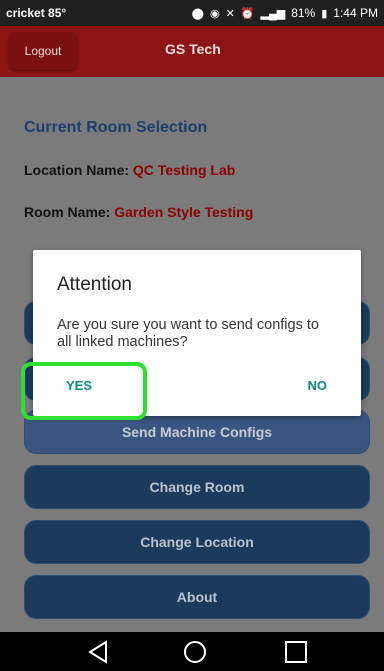 Image resolution: width=384 pixels, height=671 pixels. What do you see at coordinates (184, 170) in the screenshot?
I see `location-value: QC Testing Lab` at bounding box center [184, 170].